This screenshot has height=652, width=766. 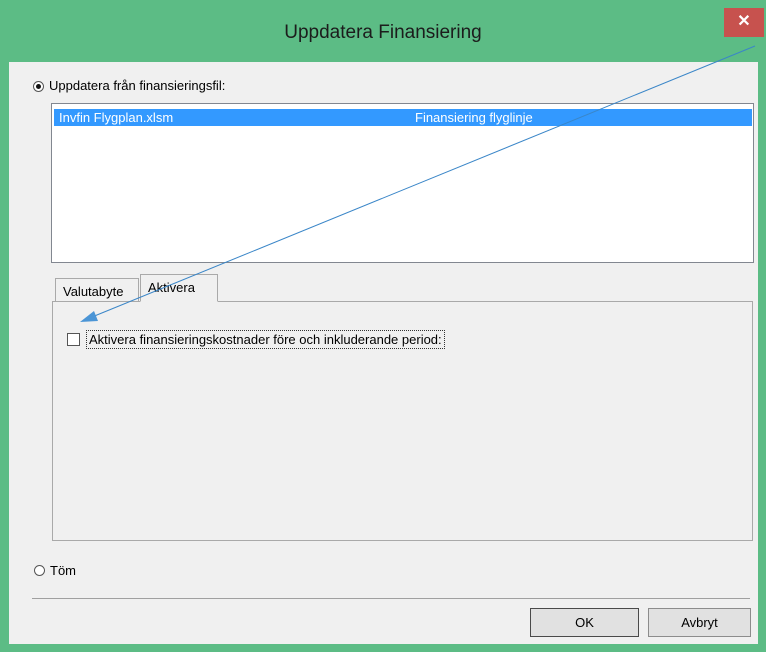 What do you see at coordinates (39, 570) in the screenshot?
I see `empty-radio` at bounding box center [39, 570].